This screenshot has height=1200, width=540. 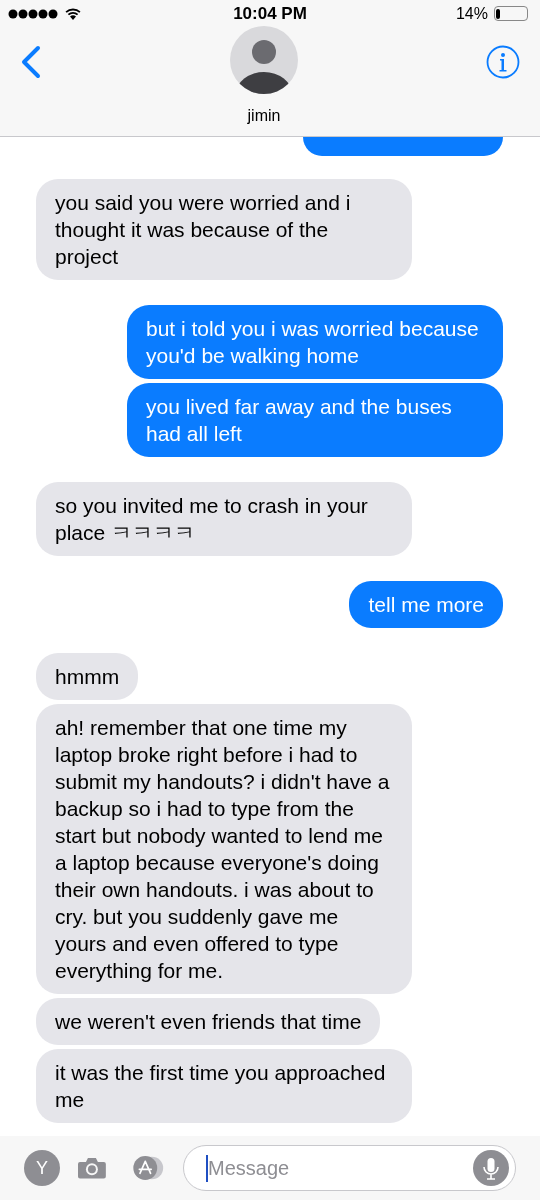 What do you see at coordinates (31, 62) in the screenshot?
I see `back-chevron-icon` at bounding box center [31, 62].